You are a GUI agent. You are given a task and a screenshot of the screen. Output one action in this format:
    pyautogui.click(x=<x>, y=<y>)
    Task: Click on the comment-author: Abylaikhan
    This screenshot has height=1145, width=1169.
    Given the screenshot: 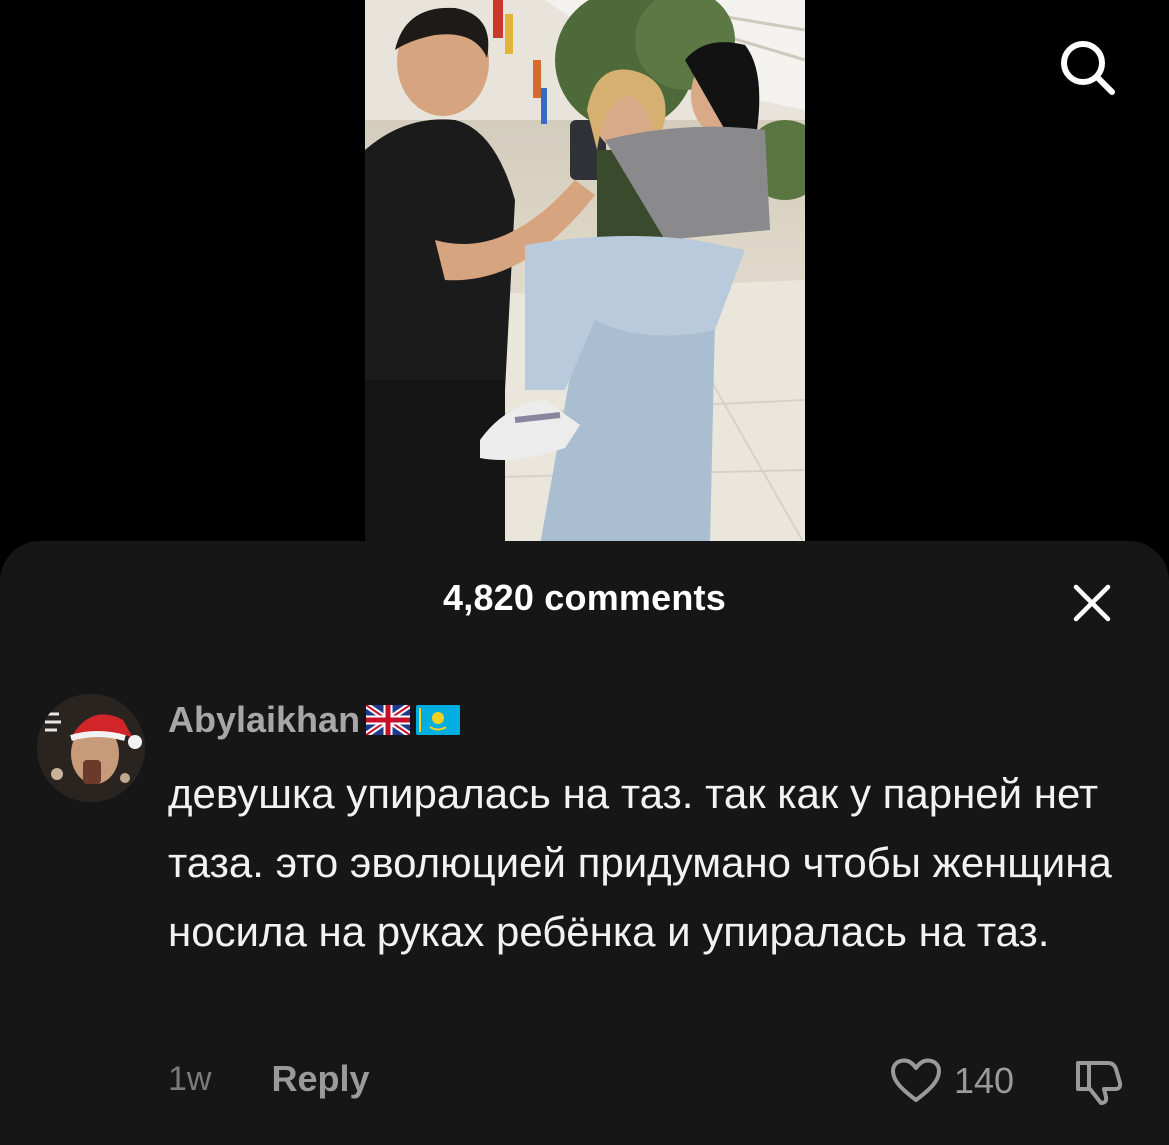 What is the action you would take?
    pyautogui.click(x=314, y=720)
    